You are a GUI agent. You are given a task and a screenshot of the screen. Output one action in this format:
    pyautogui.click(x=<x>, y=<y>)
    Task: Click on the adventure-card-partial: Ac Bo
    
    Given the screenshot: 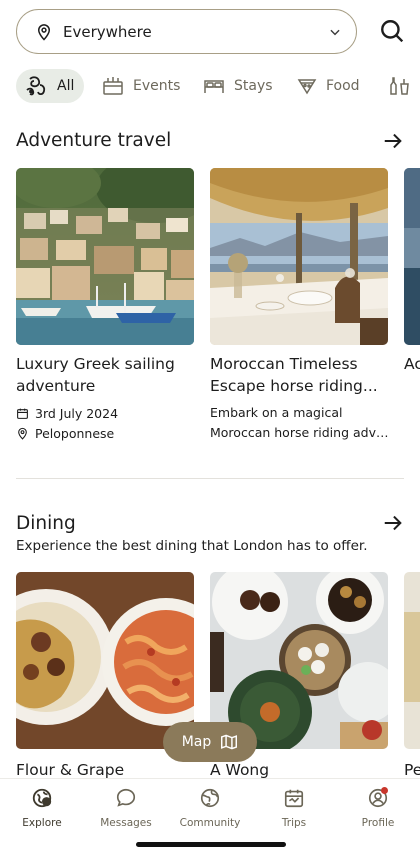 What is the action you would take?
    pyautogui.click(x=412, y=271)
    